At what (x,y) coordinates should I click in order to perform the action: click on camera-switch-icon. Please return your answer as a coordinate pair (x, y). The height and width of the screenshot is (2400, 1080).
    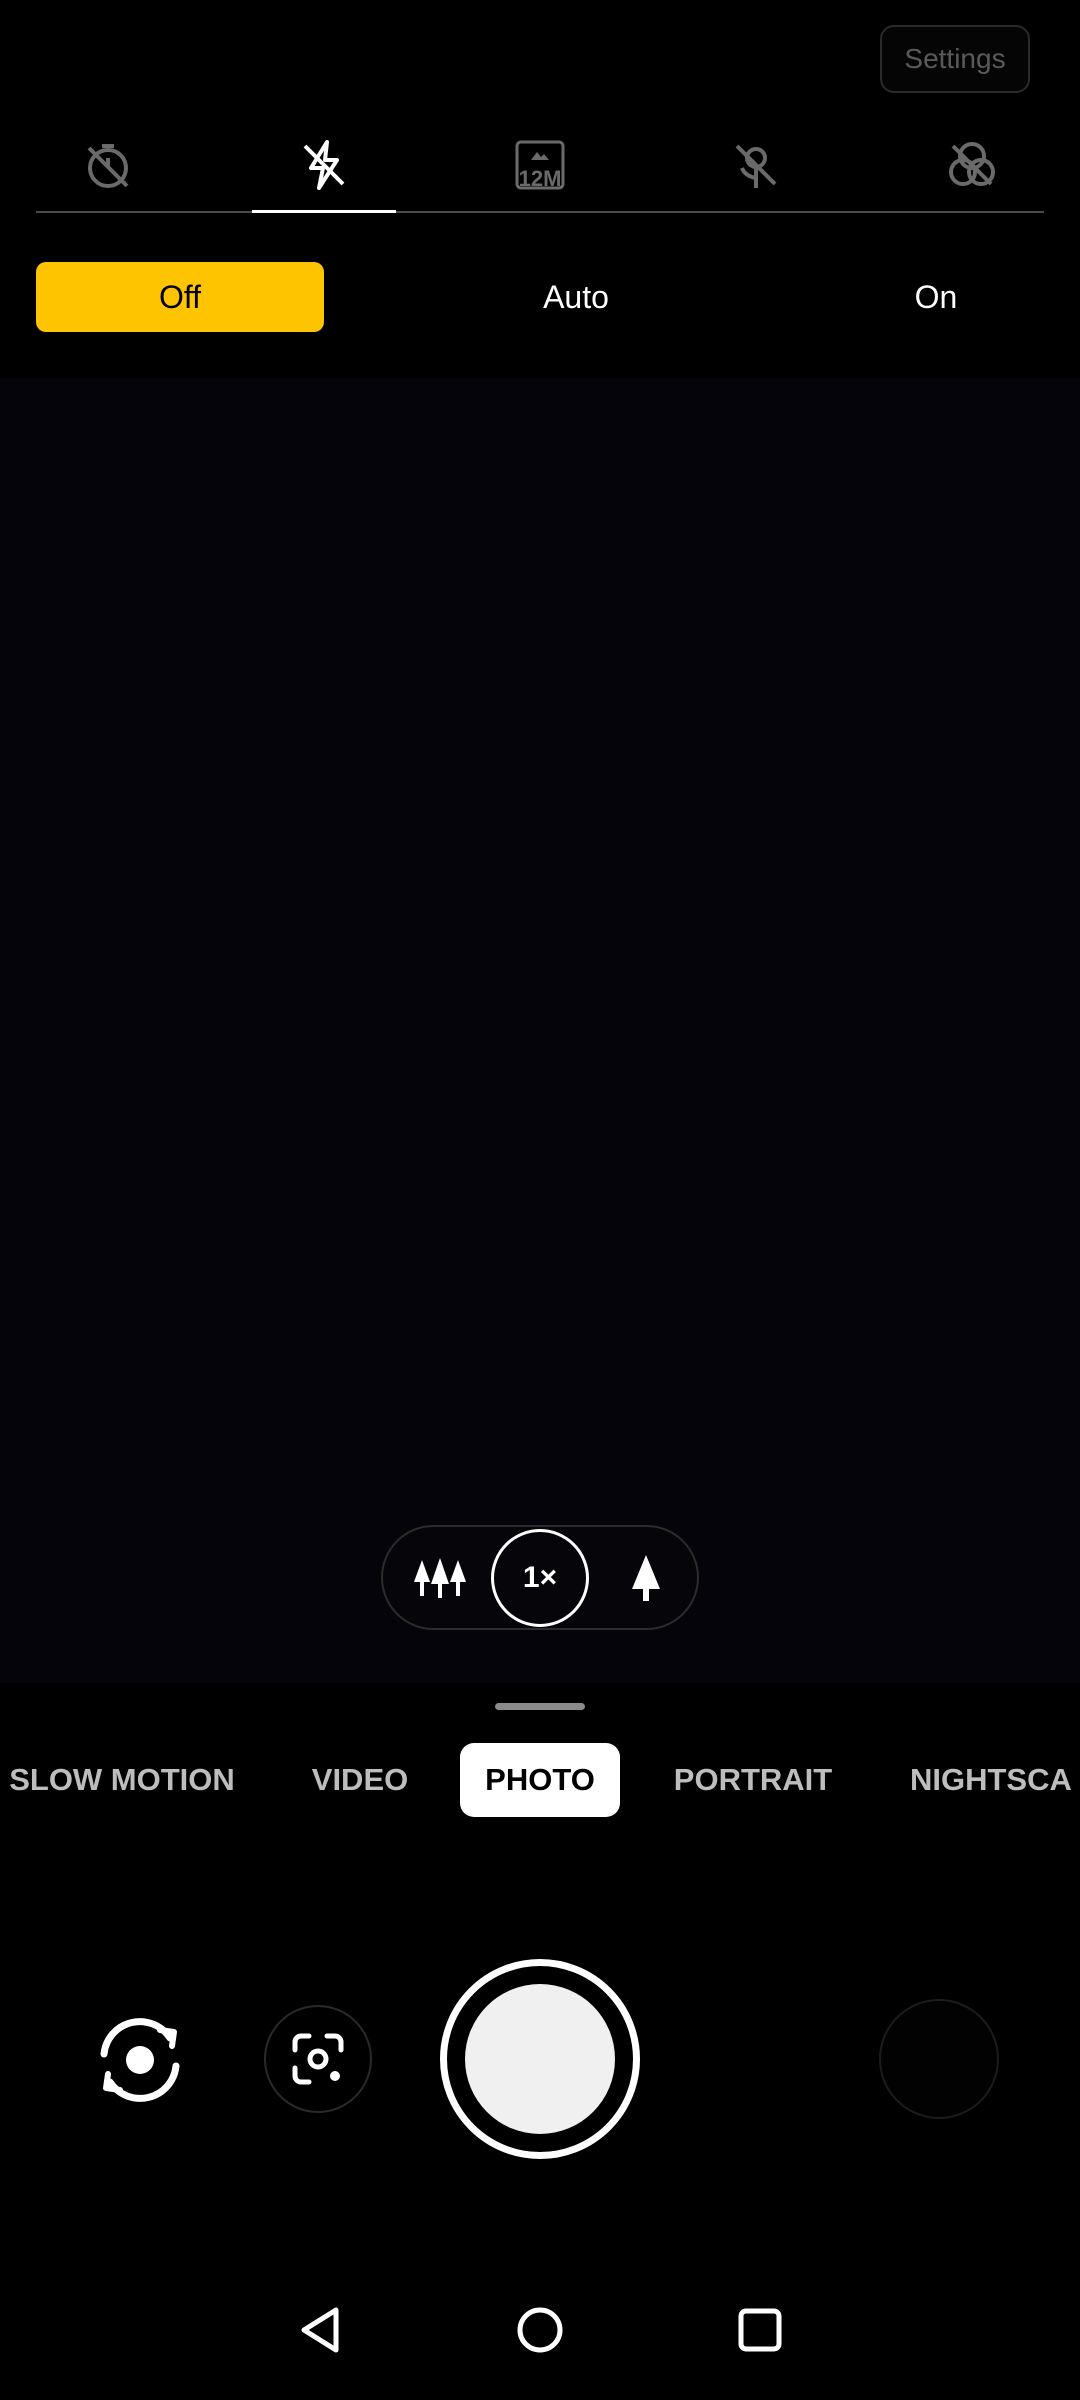
    Looking at the image, I should click on (140, 2060).